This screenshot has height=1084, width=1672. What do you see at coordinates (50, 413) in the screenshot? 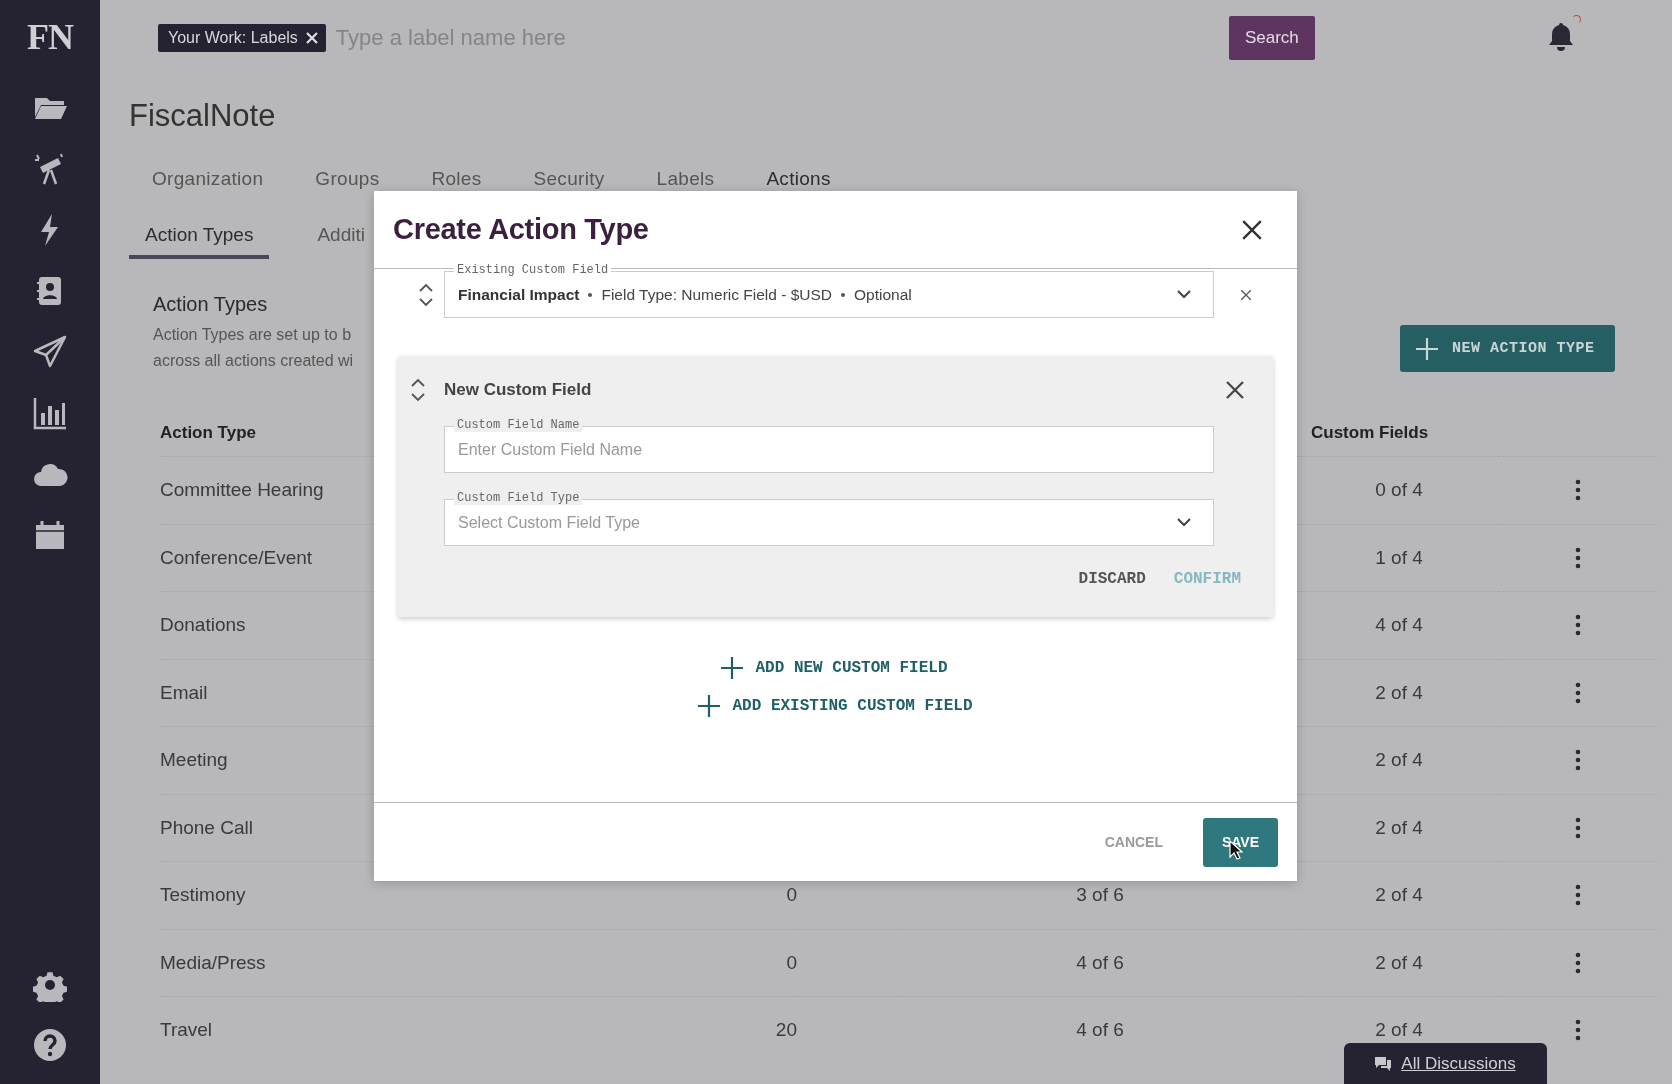
I see `bar-chart-icon` at bounding box center [50, 413].